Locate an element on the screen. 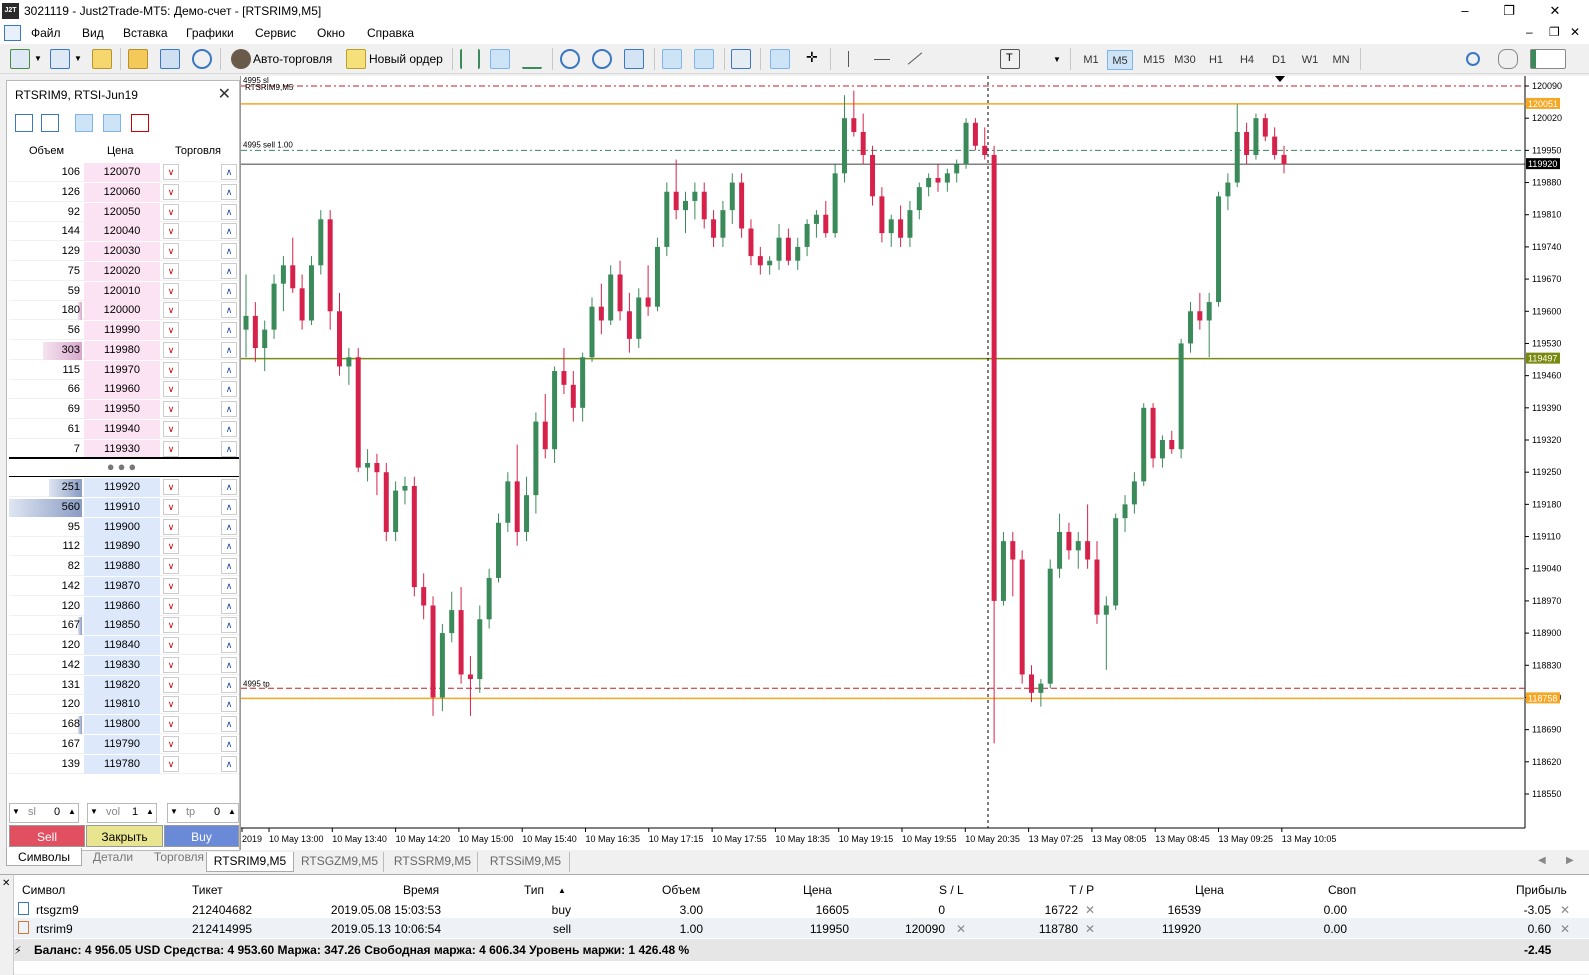 The height and width of the screenshot is (975, 1589). tp-value: 0 is located at coordinates (217, 812).